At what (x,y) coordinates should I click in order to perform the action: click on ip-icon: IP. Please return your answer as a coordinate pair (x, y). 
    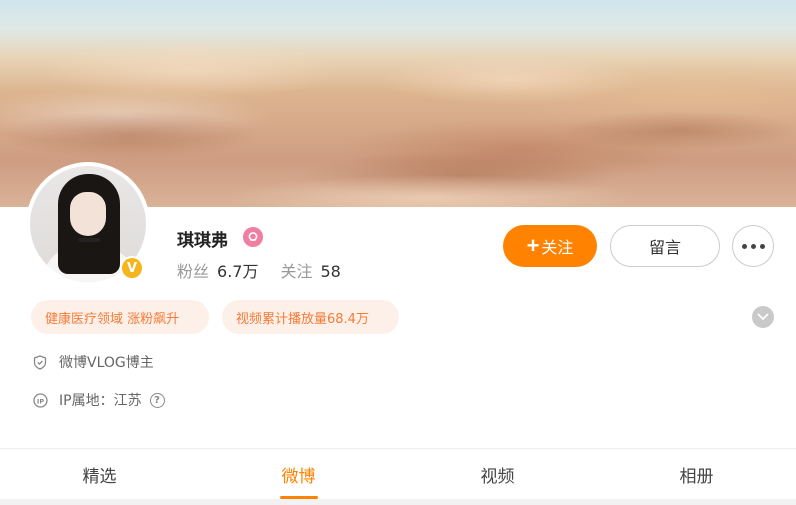
    Looking at the image, I should click on (40, 400).